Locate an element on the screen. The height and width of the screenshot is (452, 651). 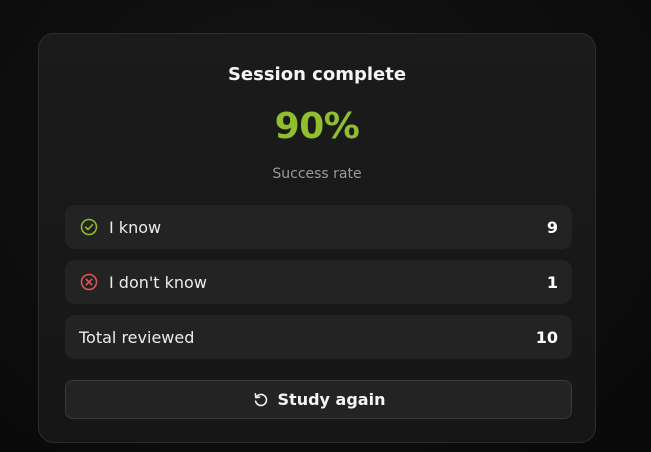
stat-row-dont-know: I don't know 1 is located at coordinates (318, 282).